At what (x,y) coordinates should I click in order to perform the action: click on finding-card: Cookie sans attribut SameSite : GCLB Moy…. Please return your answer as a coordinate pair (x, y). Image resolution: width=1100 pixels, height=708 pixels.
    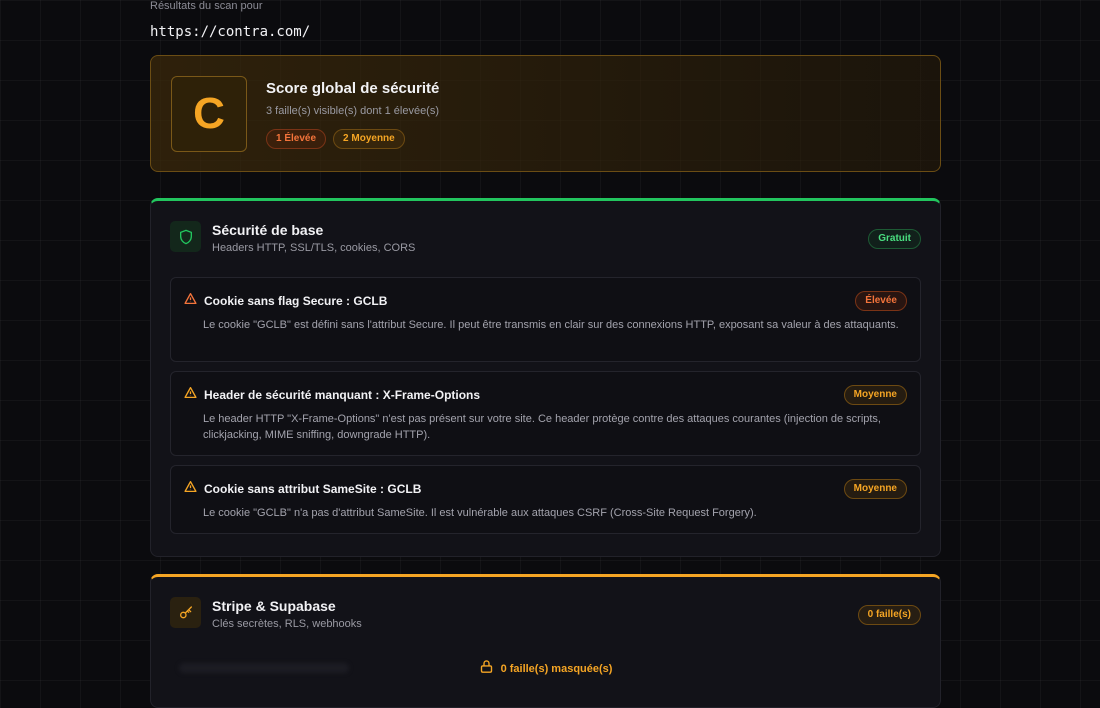
    Looking at the image, I should click on (545, 499).